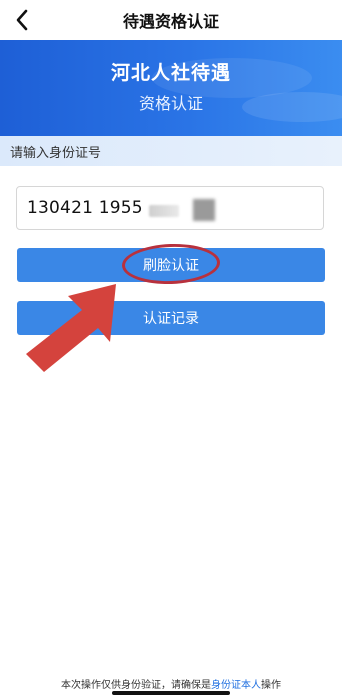 Image resolution: width=342 pixels, height=700 pixels. I want to click on id-number-input: 130421 1955, so click(170, 208).